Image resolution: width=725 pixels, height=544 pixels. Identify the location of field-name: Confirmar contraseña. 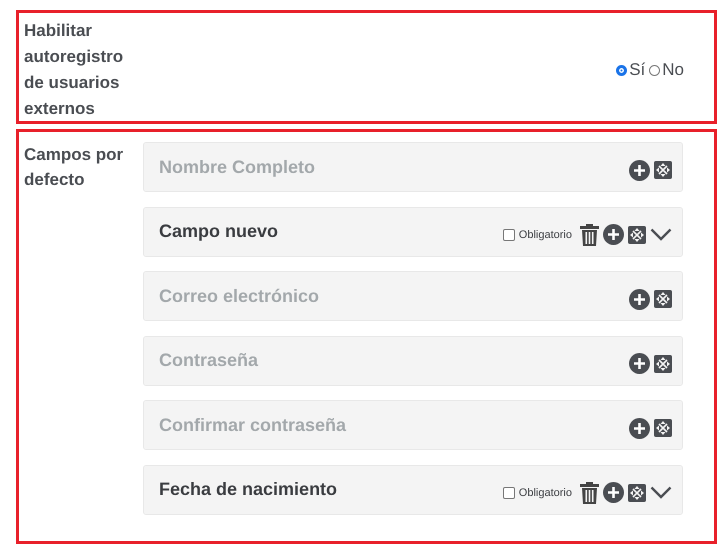
(252, 425).